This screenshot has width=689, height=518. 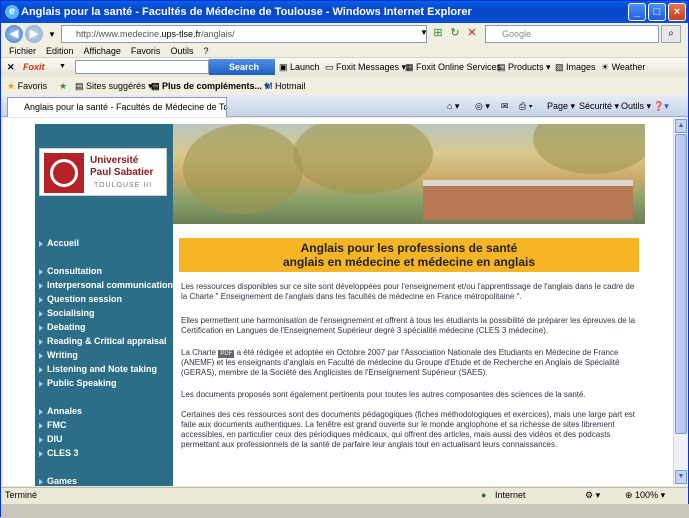 What do you see at coordinates (32, 86) in the screenshot?
I see `favorites-label: Favoris` at bounding box center [32, 86].